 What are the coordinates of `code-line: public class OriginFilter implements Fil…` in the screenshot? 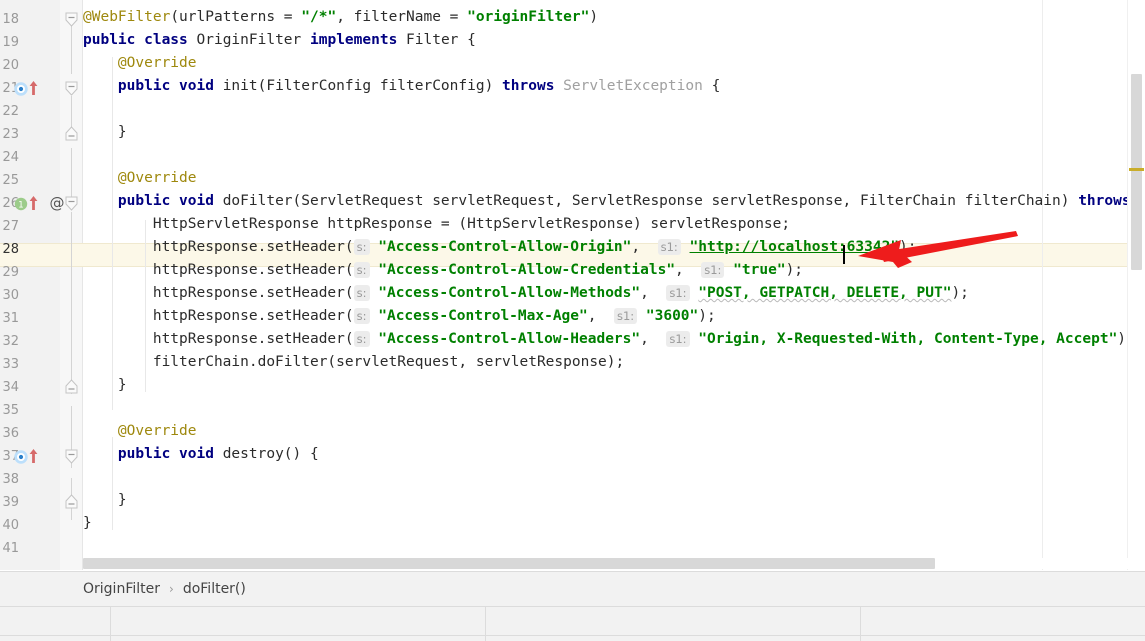 It's located at (572, 40).